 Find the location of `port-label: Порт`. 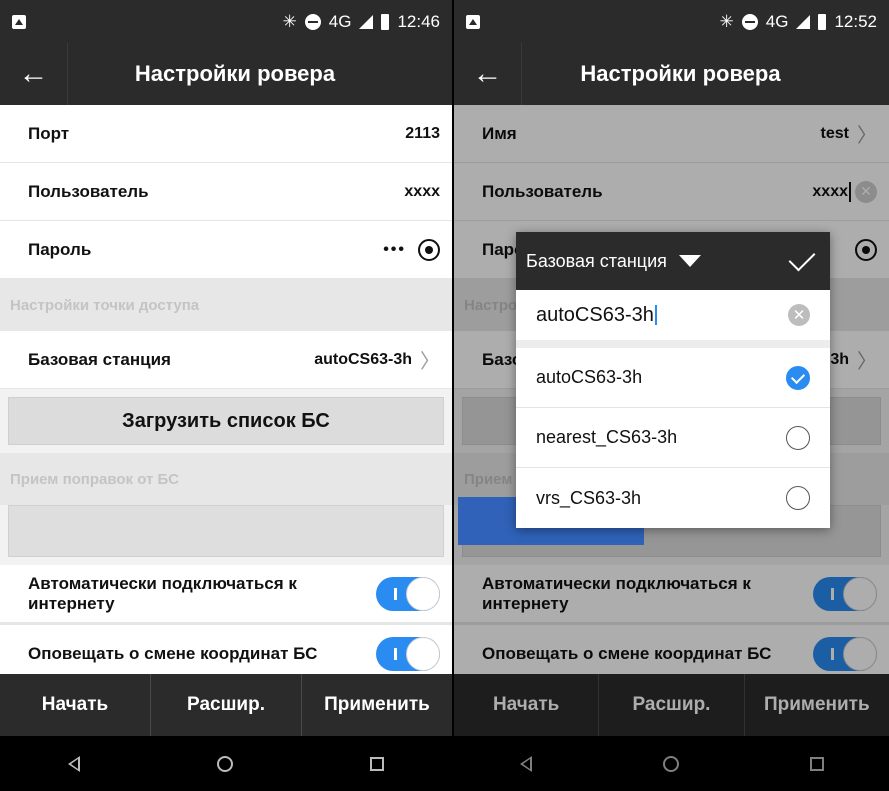

port-label: Порт is located at coordinates (49, 133).